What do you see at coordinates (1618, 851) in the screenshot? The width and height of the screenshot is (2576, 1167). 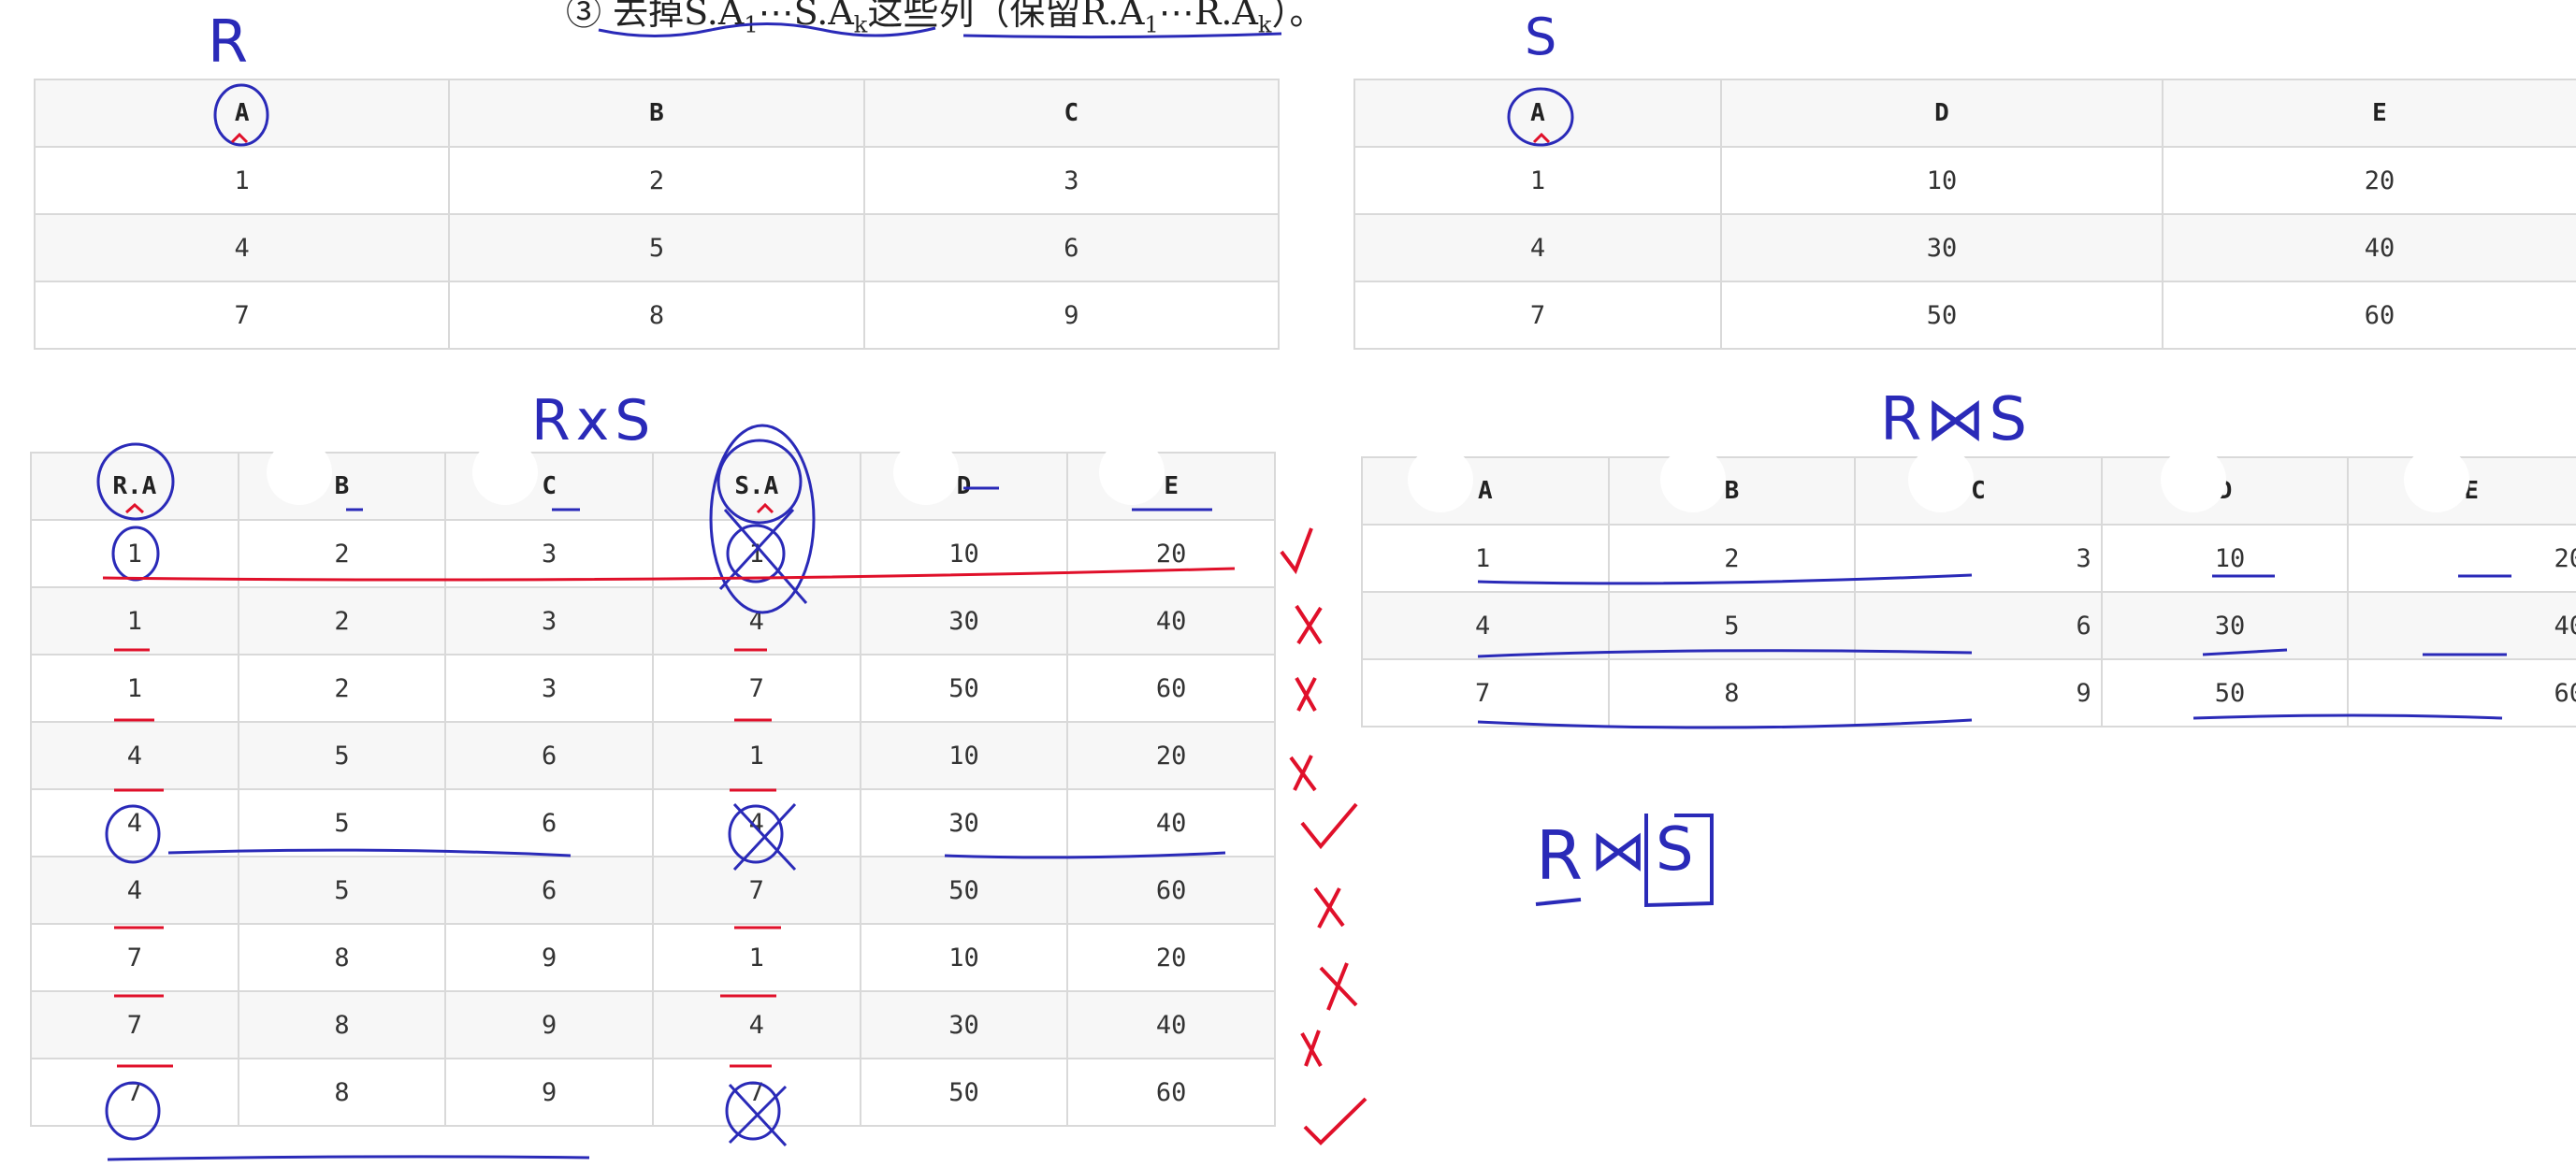 I see `handwritten-semijoin-op: ⋈` at bounding box center [1618, 851].